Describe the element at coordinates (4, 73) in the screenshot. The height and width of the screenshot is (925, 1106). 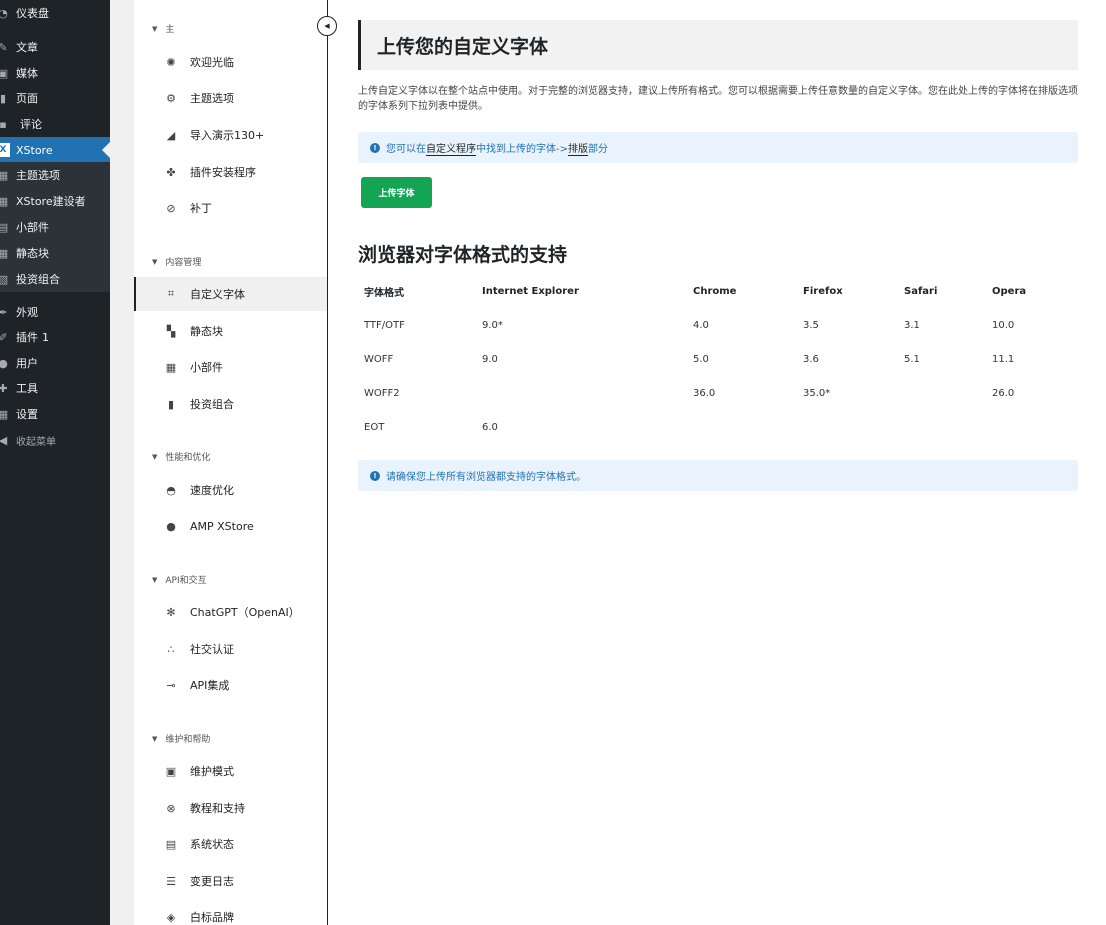
I see `media-icon: ▣` at that location.